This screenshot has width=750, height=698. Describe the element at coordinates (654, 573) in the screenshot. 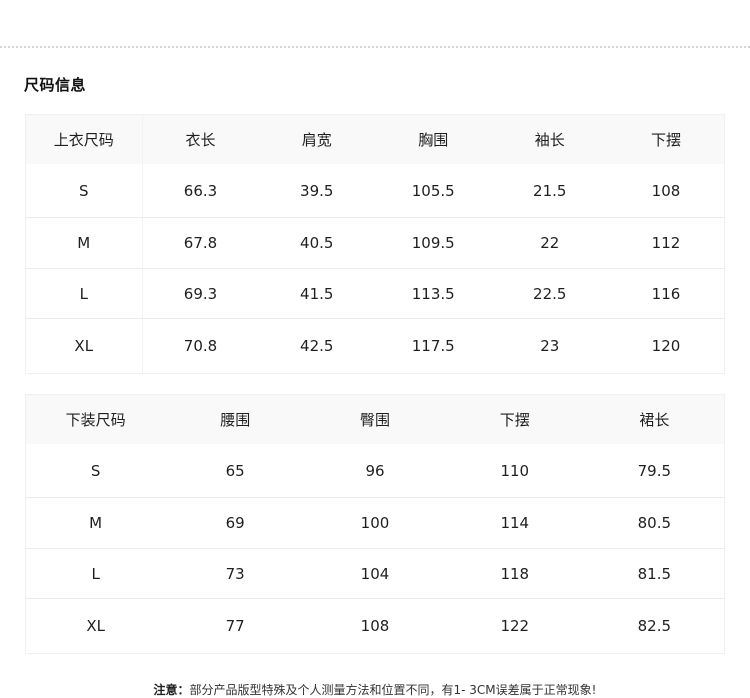

I see `table-cell: 81.5` at that location.